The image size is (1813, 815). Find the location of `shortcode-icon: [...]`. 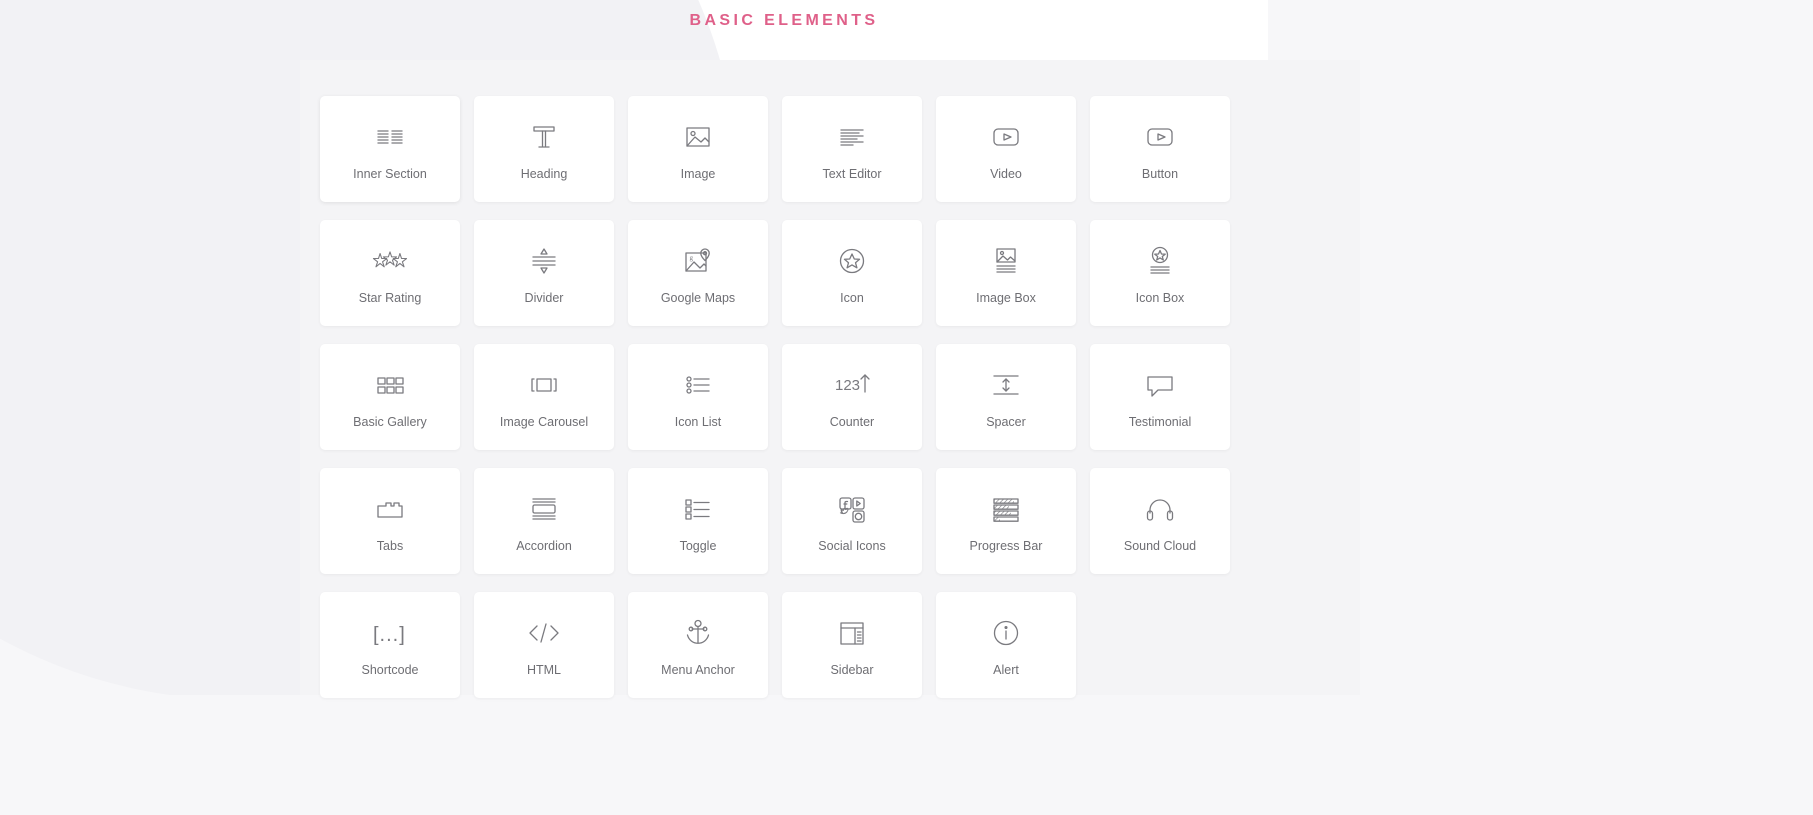

shortcode-icon: [...] is located at coordinates (390, 633).